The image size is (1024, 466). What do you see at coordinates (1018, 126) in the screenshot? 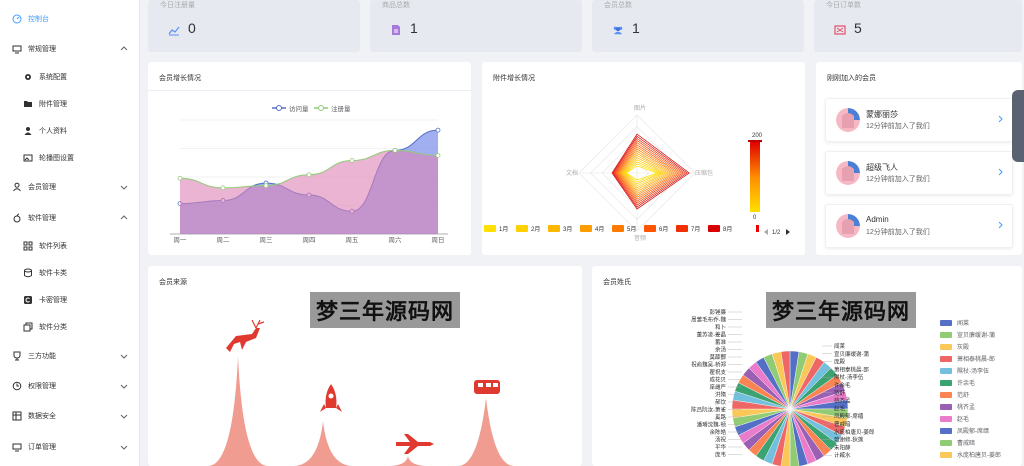
I see `side-float-tab` at bounding box center [1018, 126].